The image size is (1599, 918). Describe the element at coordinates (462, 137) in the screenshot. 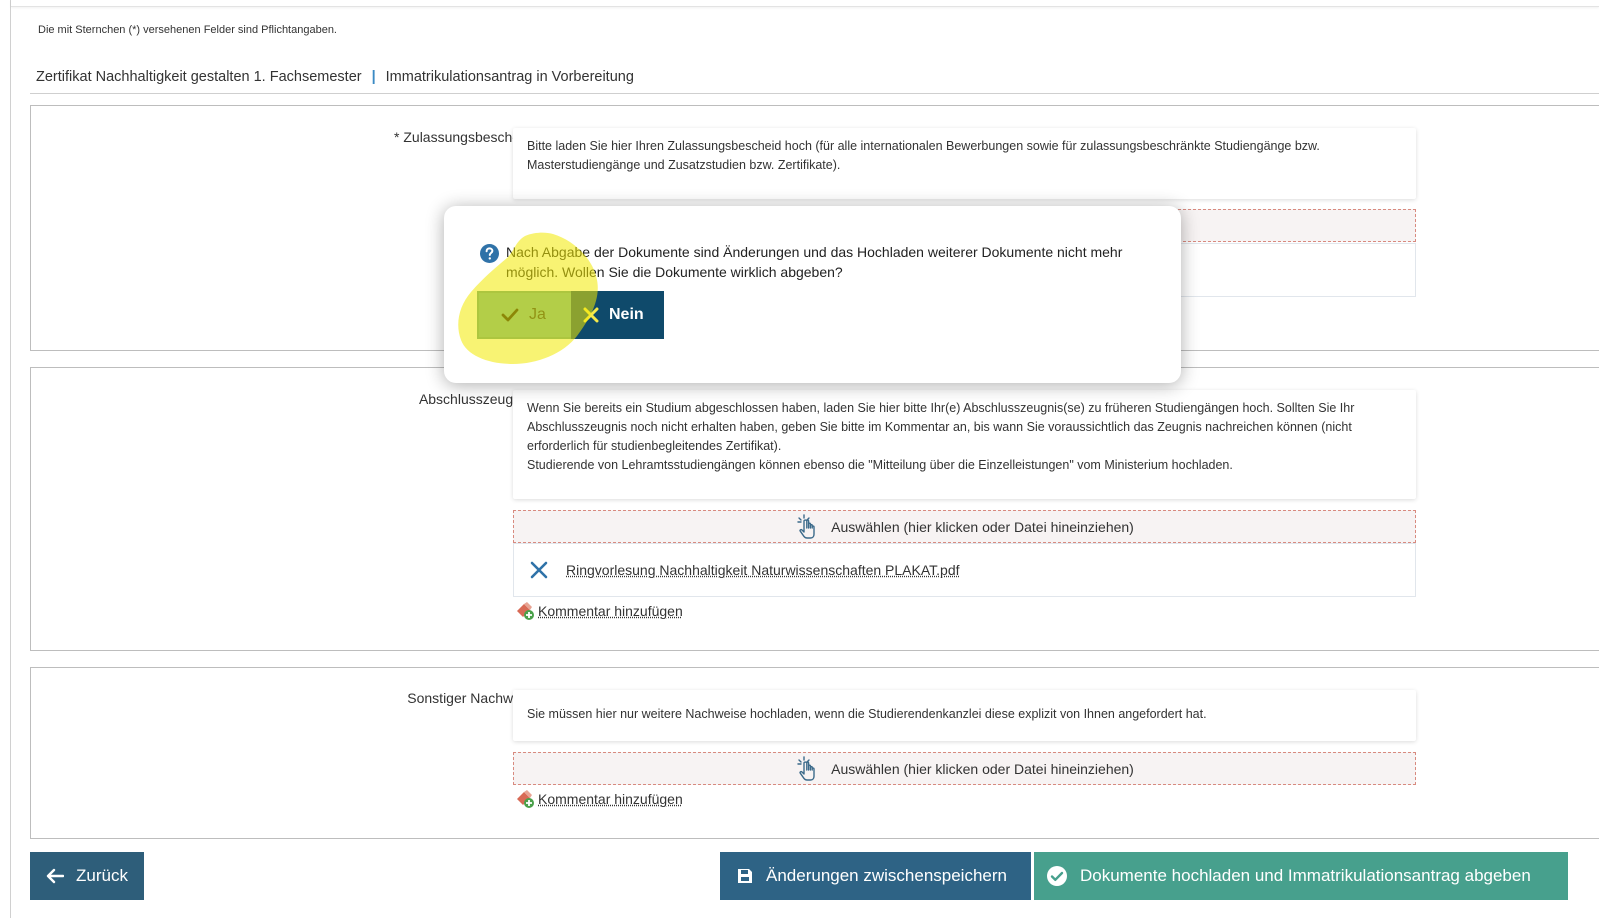

I see `field-label-zulassungsbescheid: * Zulassungsbescheid` at that location.